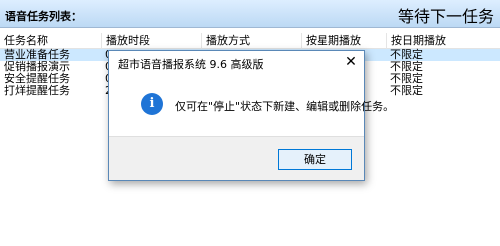 The image size is (500, 246). I want to click on dialog-message: 仅可在"停止"状态下新建、编辑或删除任务。, so click(285, 106).